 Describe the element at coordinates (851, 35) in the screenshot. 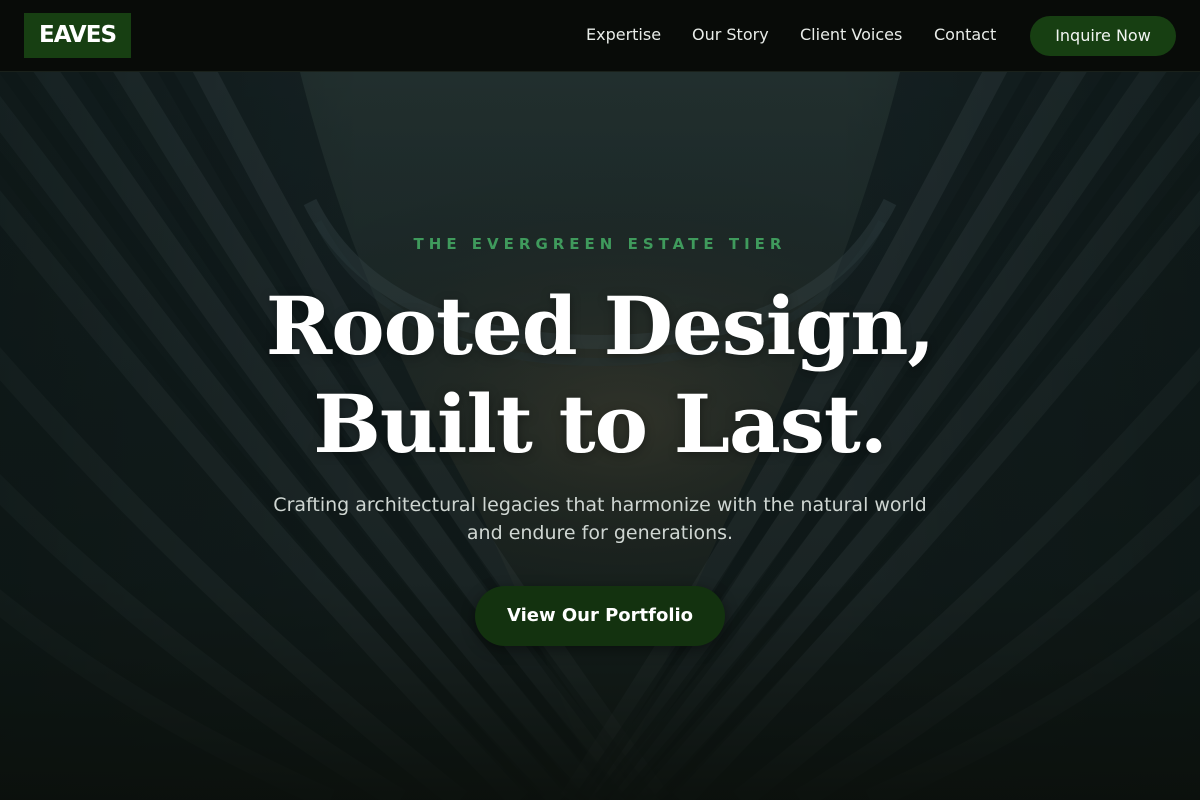

I see `nav-link-client-voices: Client Voices` at that location.